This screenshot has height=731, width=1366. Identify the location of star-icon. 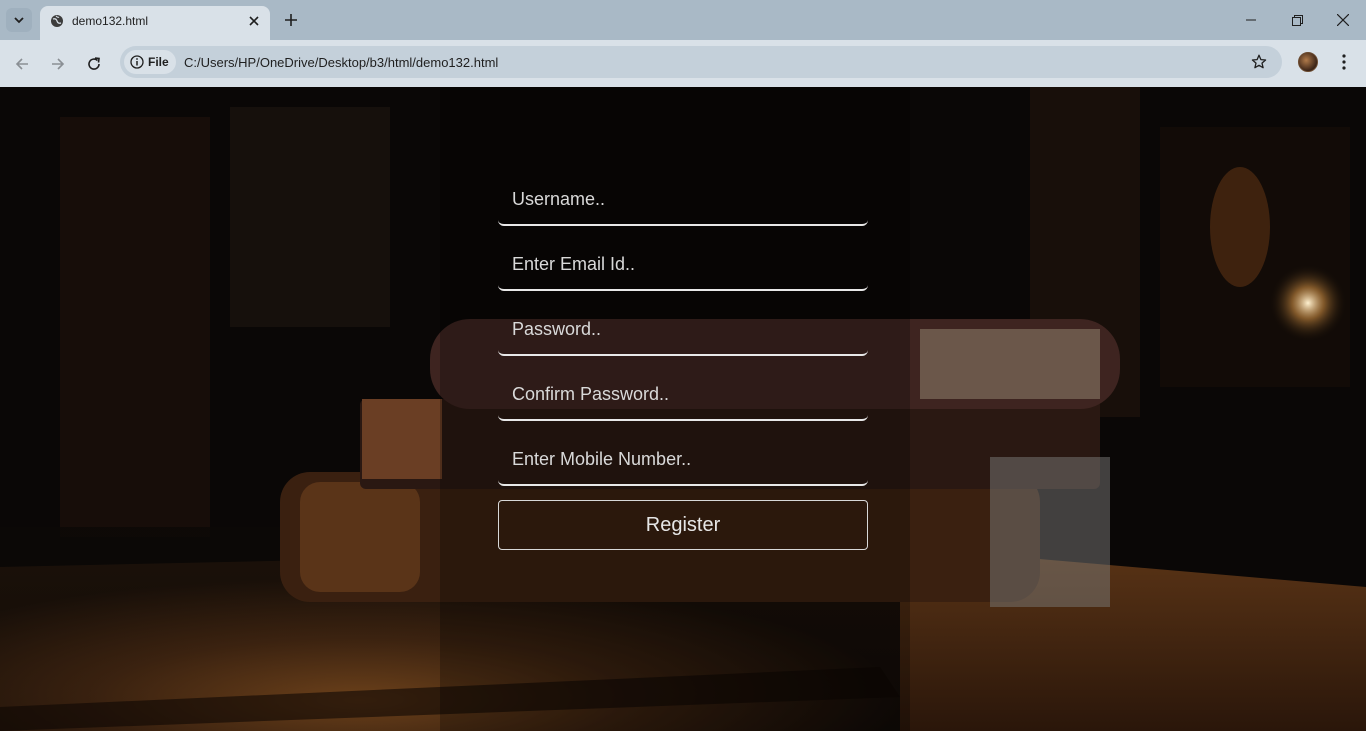
(1259, 61).